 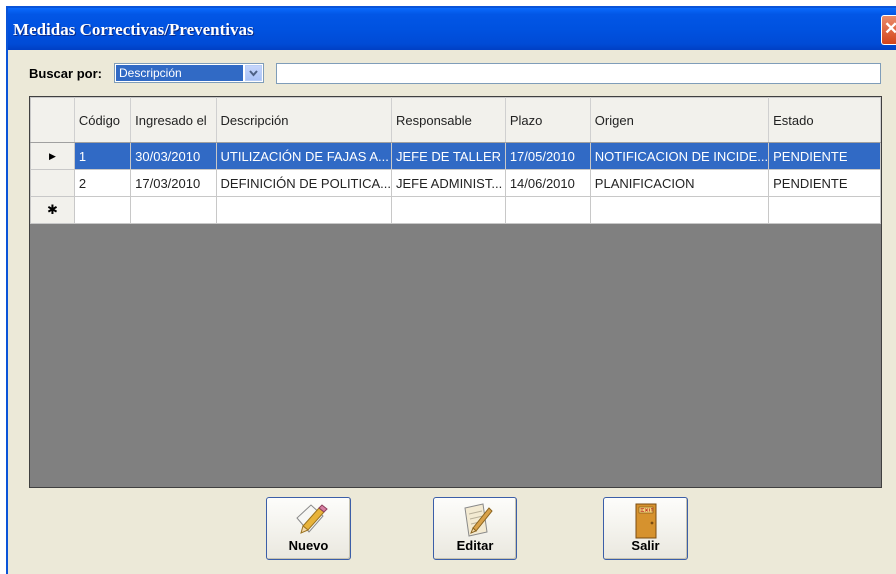 What do you see at coordinates (679, 120) in the screenshot?
I see `column-header-origen: Origen` at bounding box center [679, 120].